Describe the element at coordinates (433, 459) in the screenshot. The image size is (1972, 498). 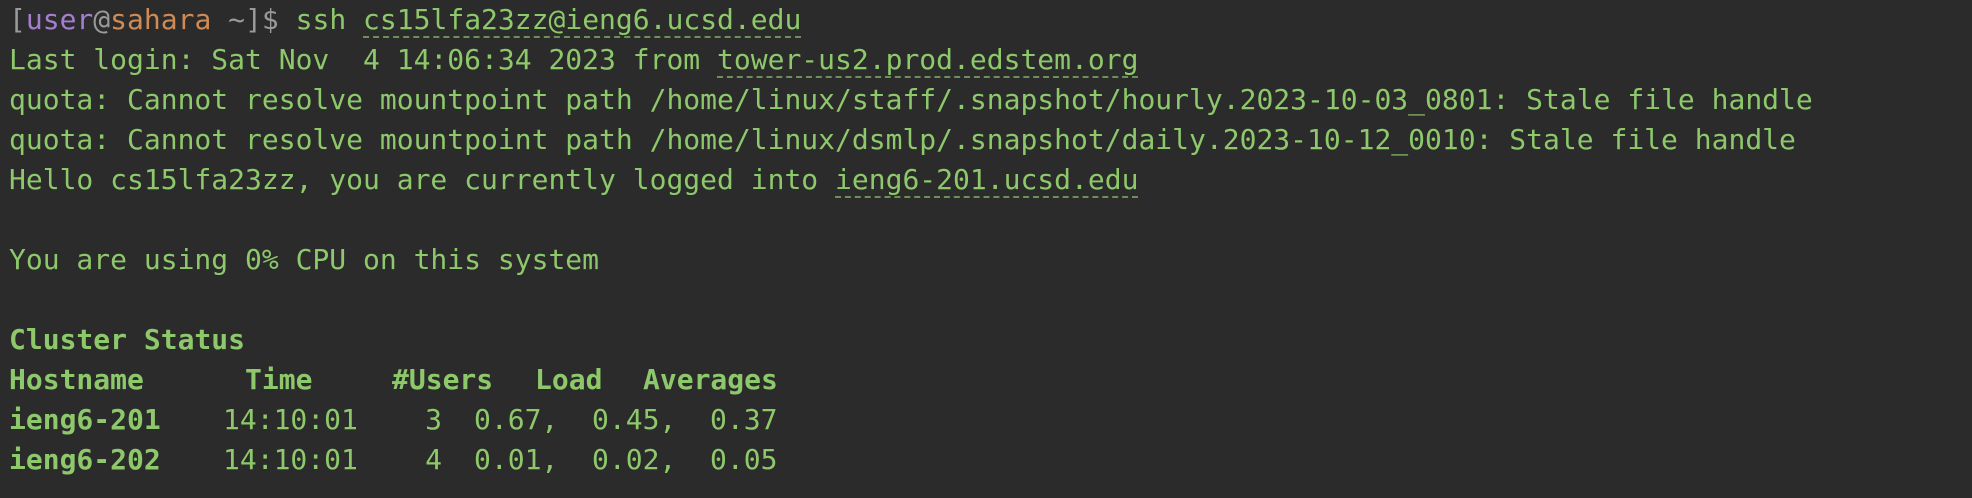
I see `row-users: 4` at that location.